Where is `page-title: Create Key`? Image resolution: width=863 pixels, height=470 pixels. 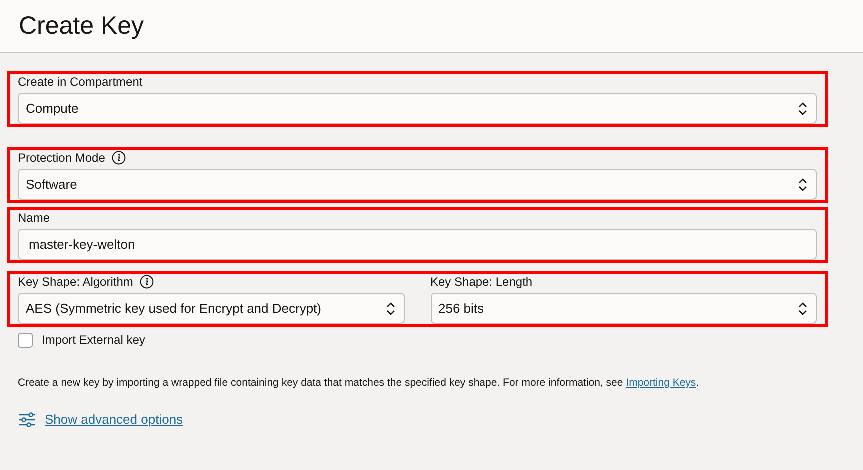 page-title: Create Key is located at coordinates (81, 26).